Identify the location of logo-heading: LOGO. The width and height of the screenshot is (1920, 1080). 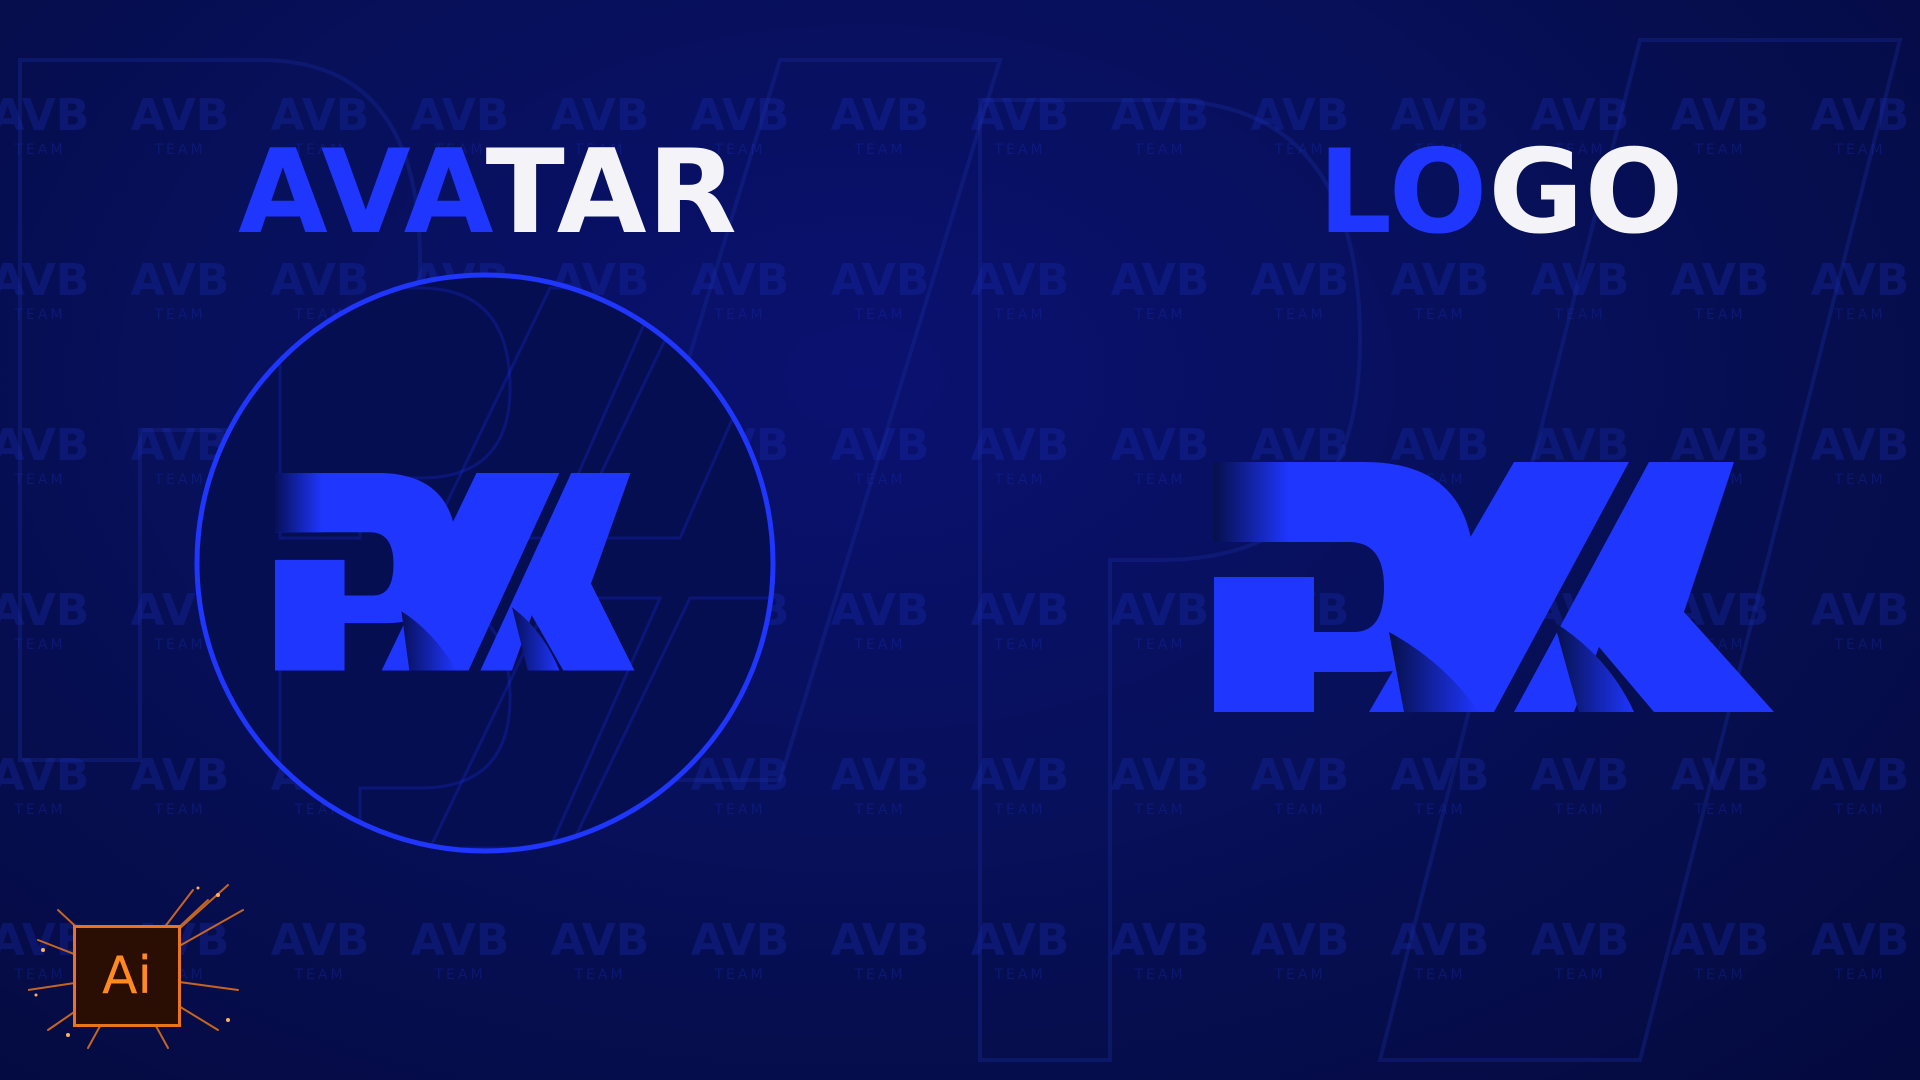
(1501, 193).